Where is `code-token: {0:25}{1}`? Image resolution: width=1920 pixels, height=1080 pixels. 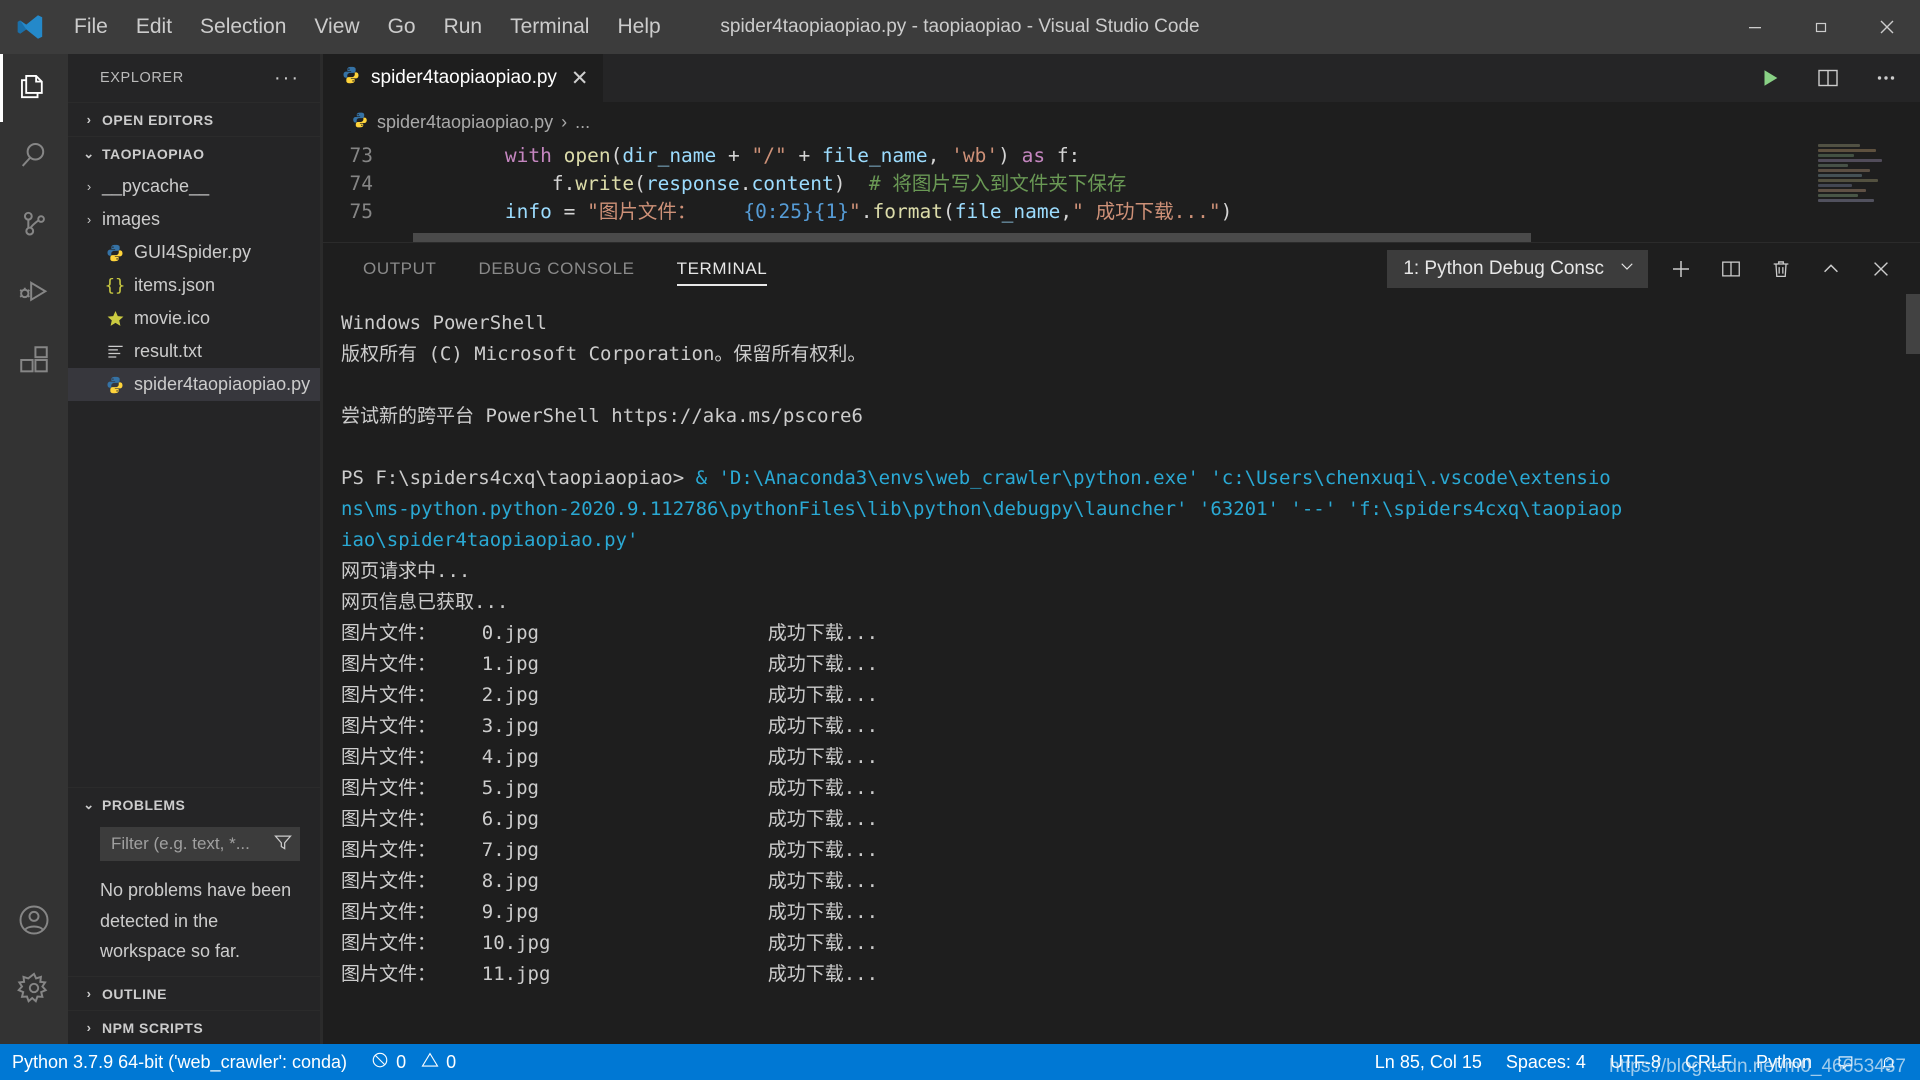 code-token: {0:25}{1} is located at coordinates (796, 211).